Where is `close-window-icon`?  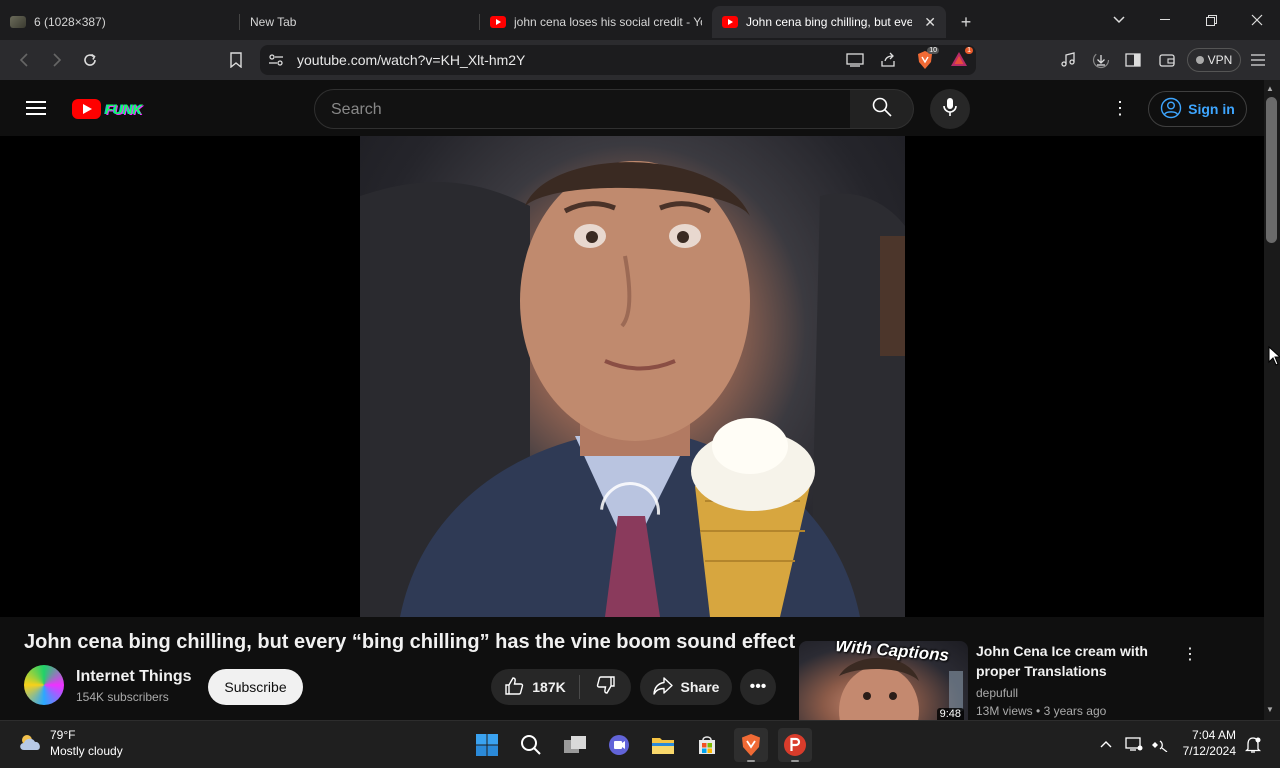 close-window-icon is located at coordinates (1257, 20).